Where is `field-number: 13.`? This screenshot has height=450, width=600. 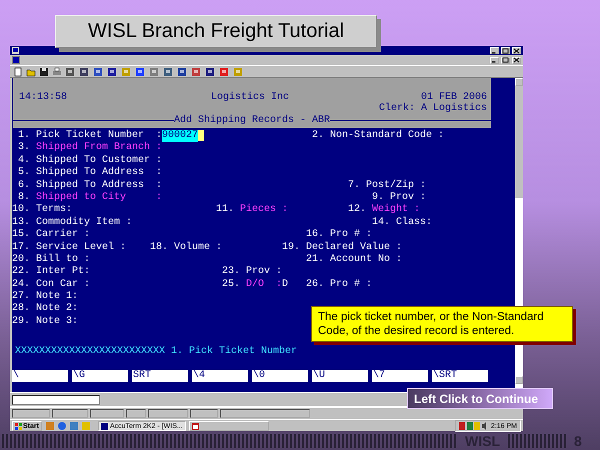 field-number: 13. is located at coordinates (21, 222).